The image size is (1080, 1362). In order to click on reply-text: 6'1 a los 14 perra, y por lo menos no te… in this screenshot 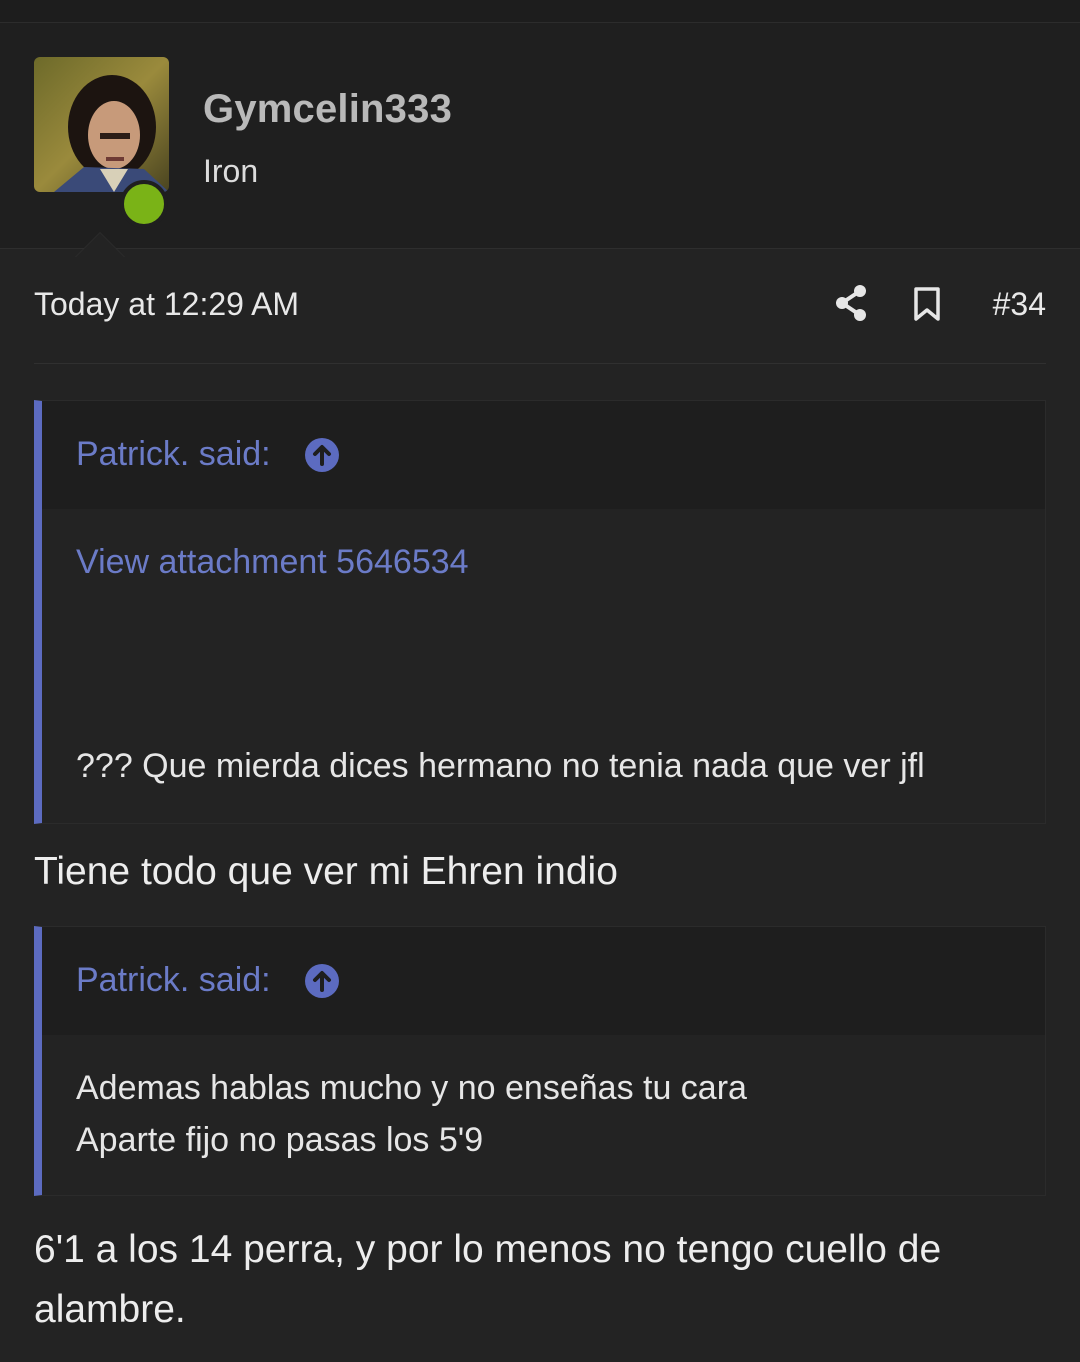, I will do `click(488, 1279)`.